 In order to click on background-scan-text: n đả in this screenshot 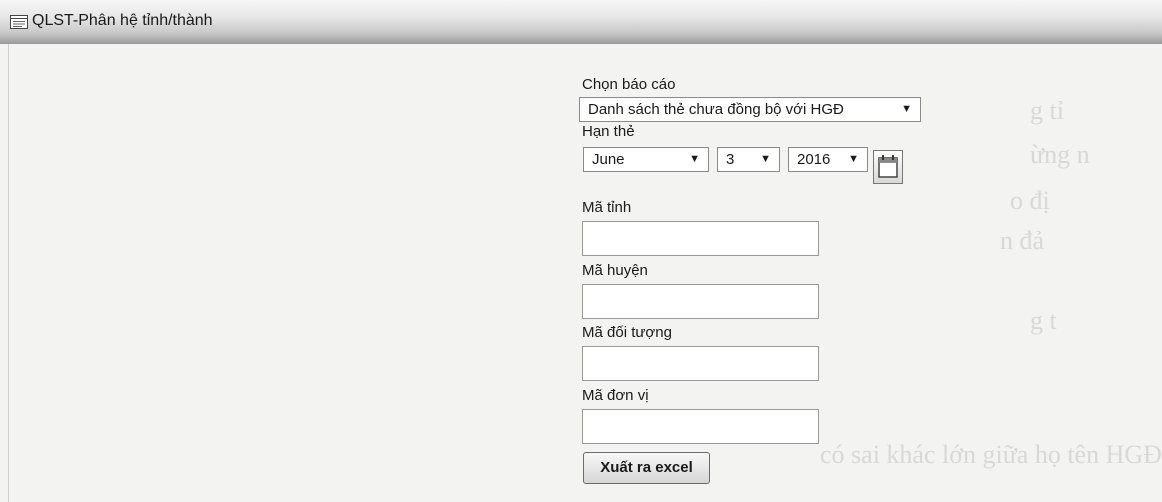, I will do `click(1022, 240)`.